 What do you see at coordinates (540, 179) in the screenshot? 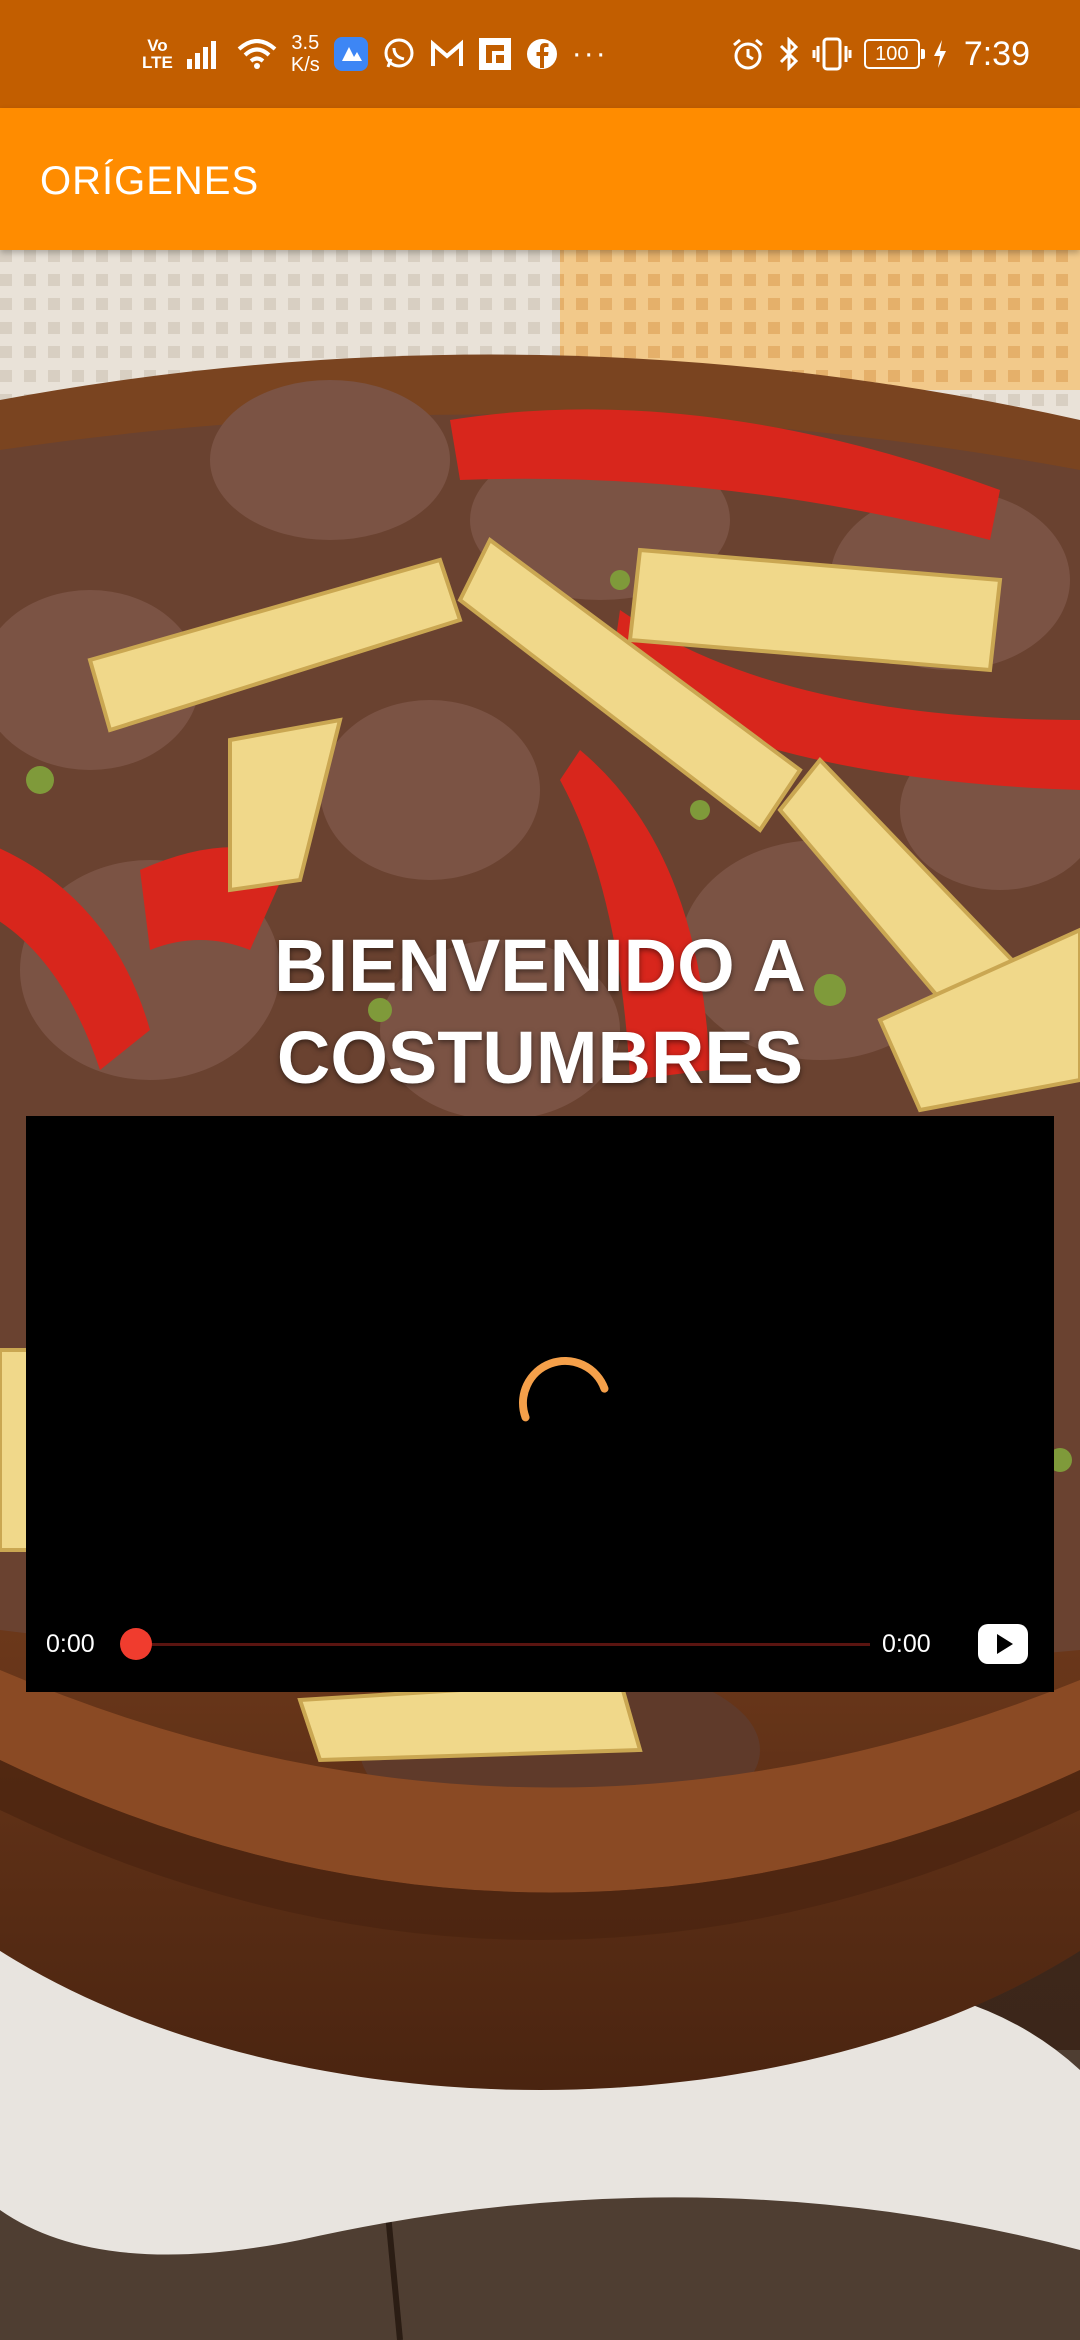
I see `app-bar: ORÍGENES` at bounding box center [540, 179].